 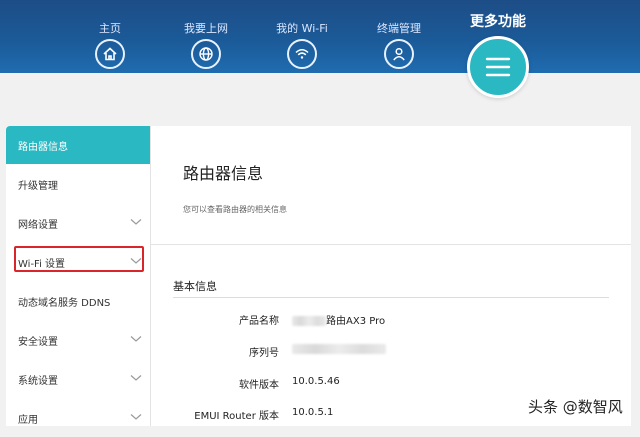 What do you see at coordinates (391, 320) in the screenshot?
I see `info-row-product-name: 产品名称 路由AX3 Pro` at bounding box center [391, 320].